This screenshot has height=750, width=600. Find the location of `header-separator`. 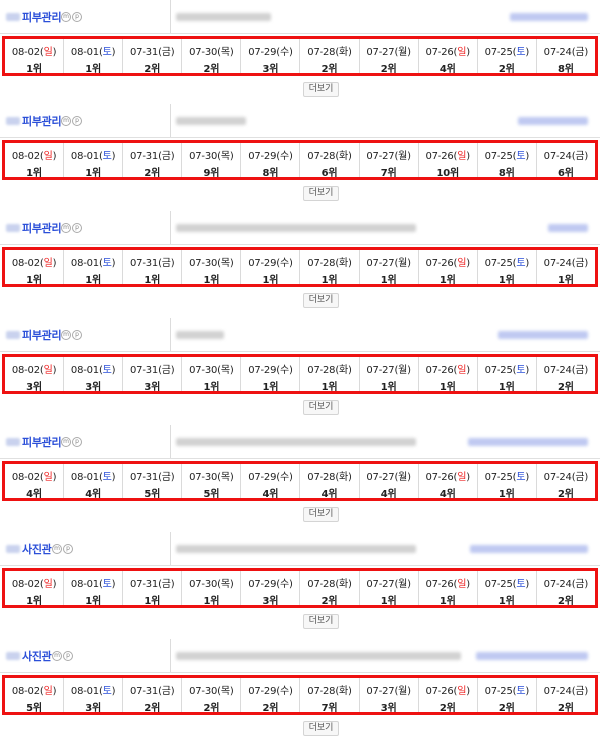

header-separator is located at coordinates (300, 672).